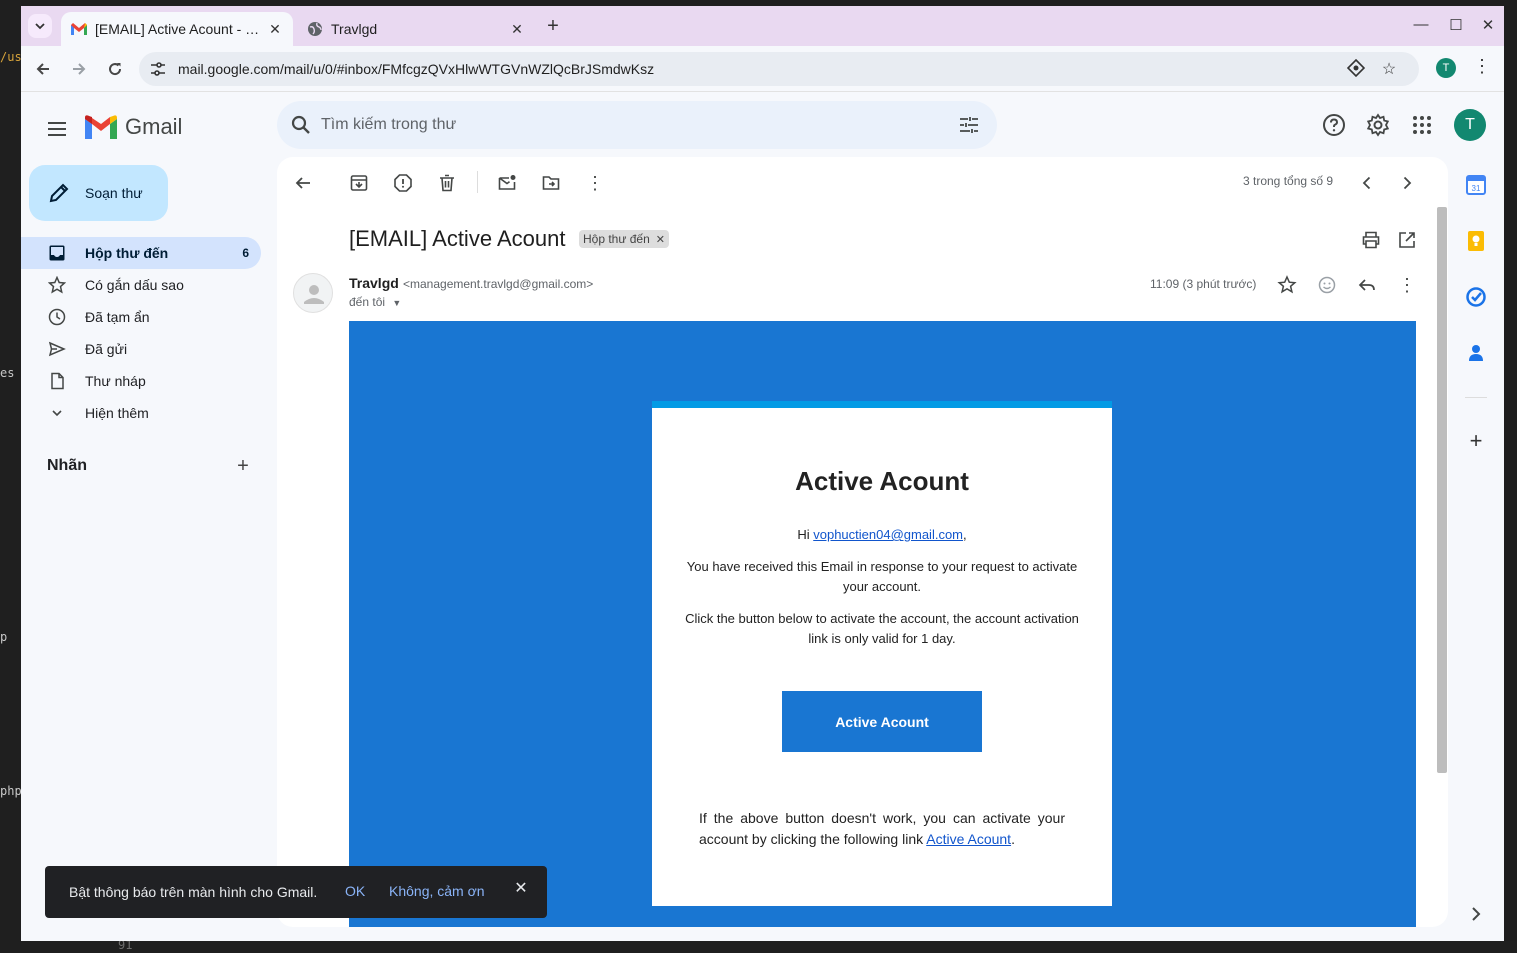 Image resolution: width=1517 pixels, height=953 pixels. Describe the element at coordinates (303, 183) in the screenshot. I see `back-to-inbox-icon` at that location.